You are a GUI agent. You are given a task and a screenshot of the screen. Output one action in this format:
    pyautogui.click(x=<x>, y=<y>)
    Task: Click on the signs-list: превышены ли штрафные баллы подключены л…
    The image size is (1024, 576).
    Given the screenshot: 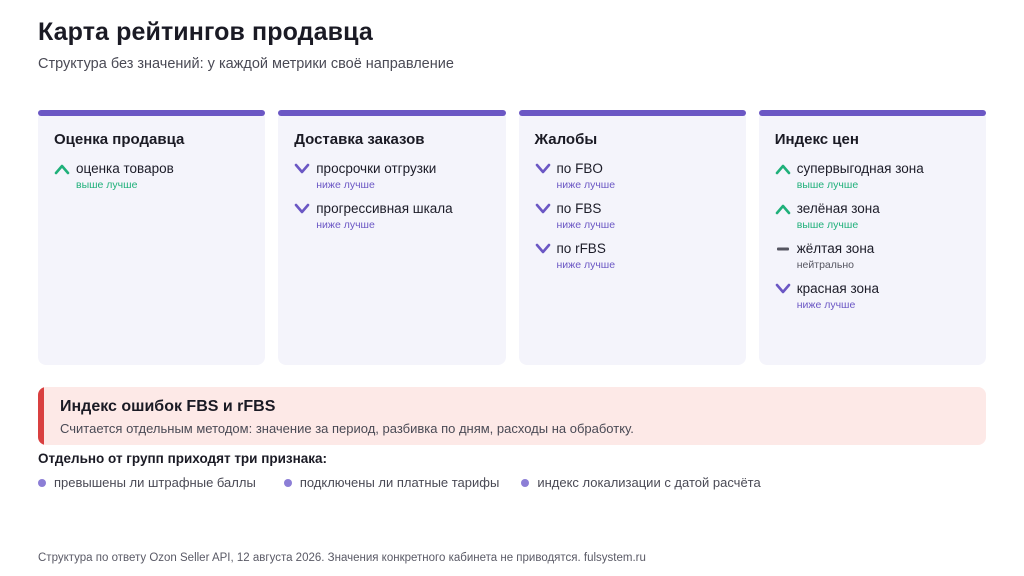 What is the action you would take?
    pyautogui.click(x=399, y=482)
    